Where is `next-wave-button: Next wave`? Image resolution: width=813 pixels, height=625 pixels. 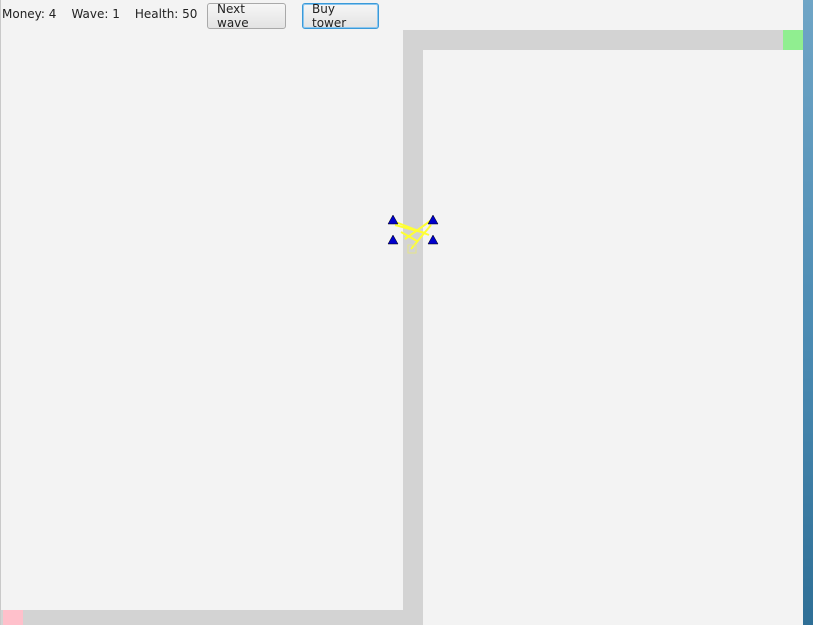
next-wave-button: Next wave is located at coordinates (246, 16).